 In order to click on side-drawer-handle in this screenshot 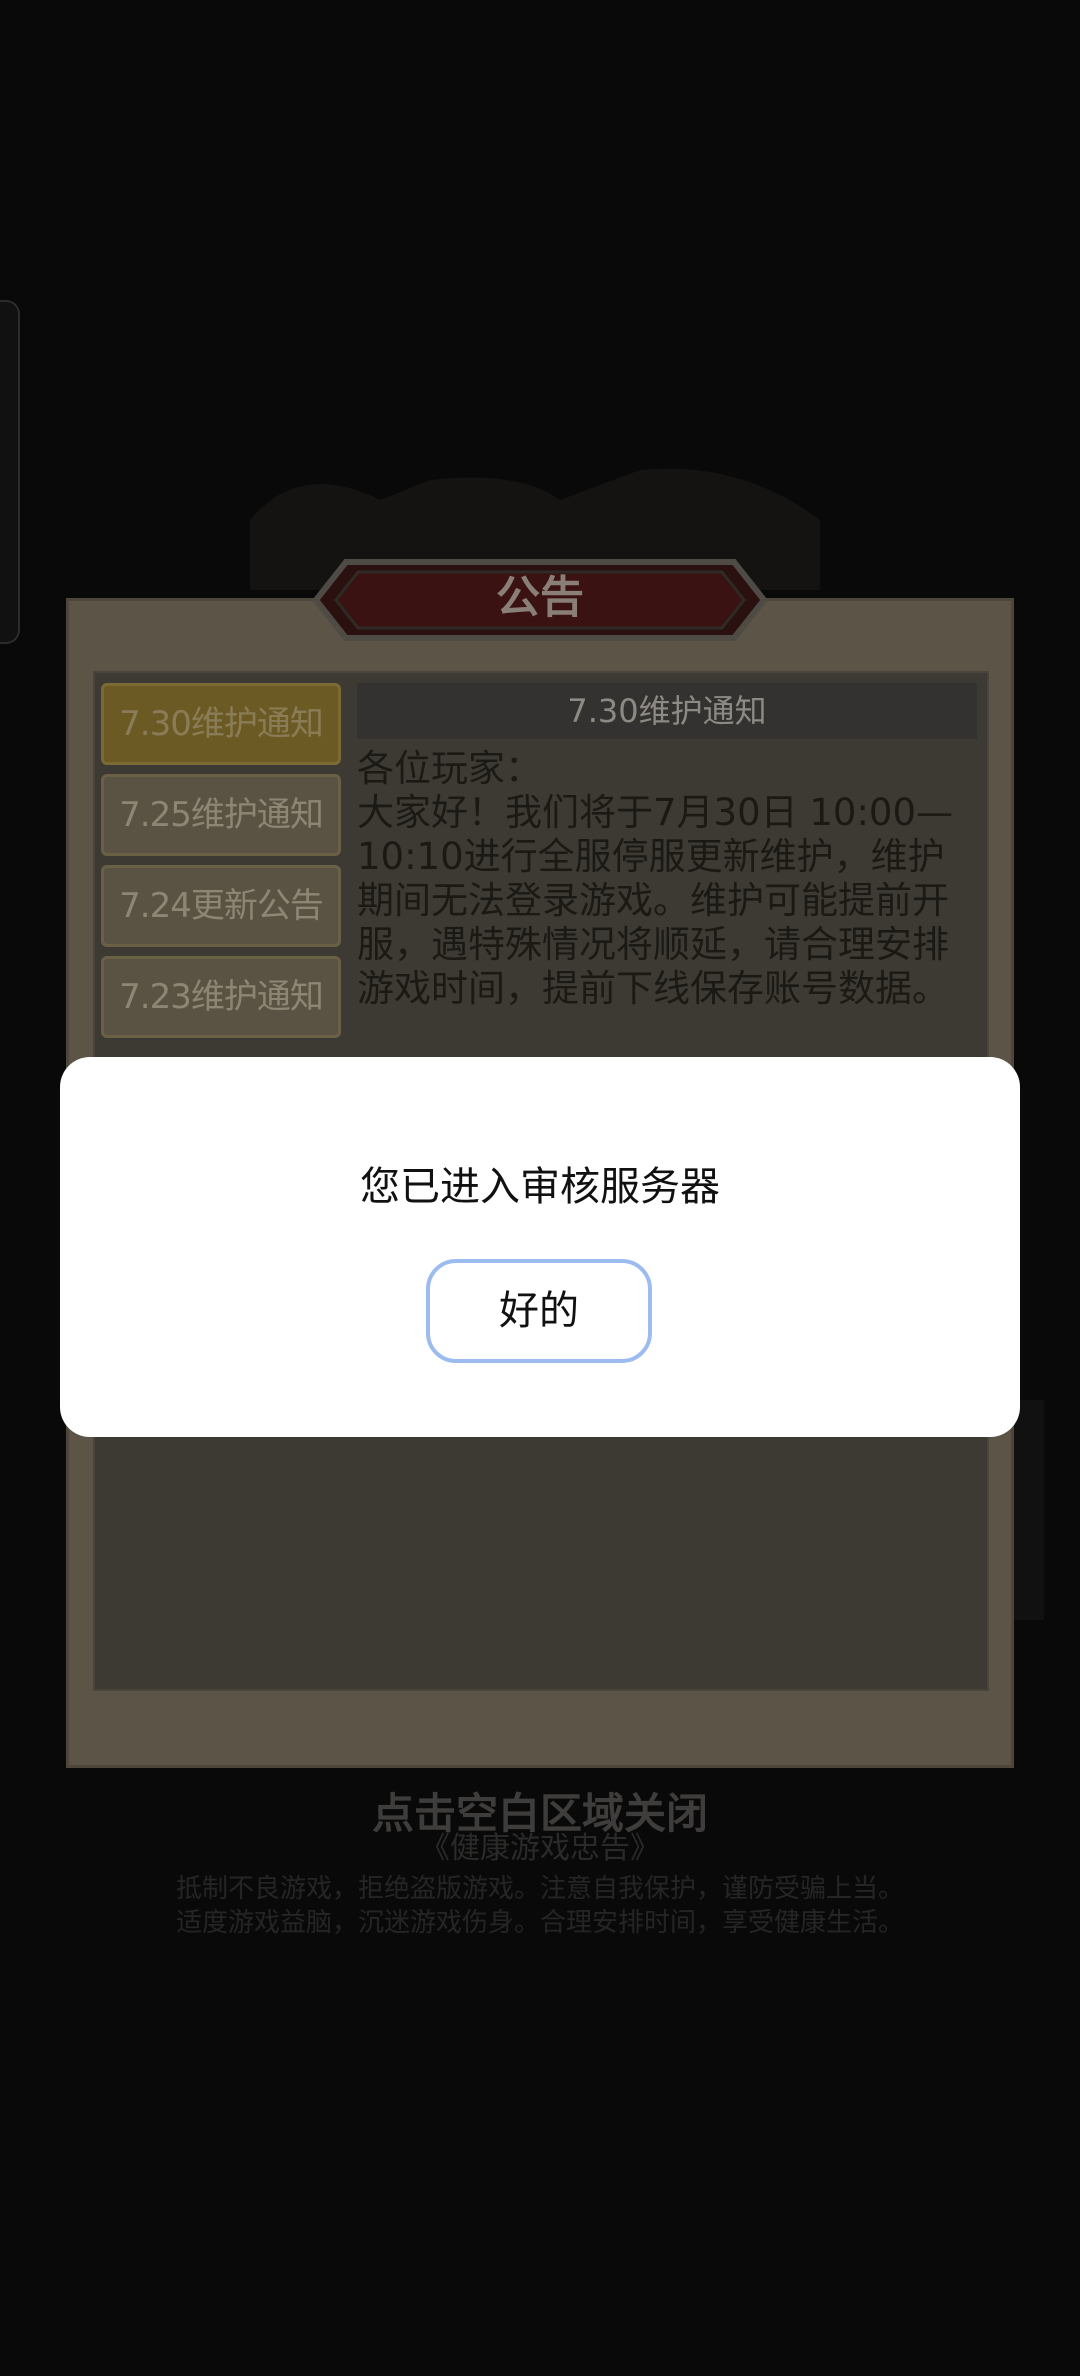, I will do `click(10, 472)`.